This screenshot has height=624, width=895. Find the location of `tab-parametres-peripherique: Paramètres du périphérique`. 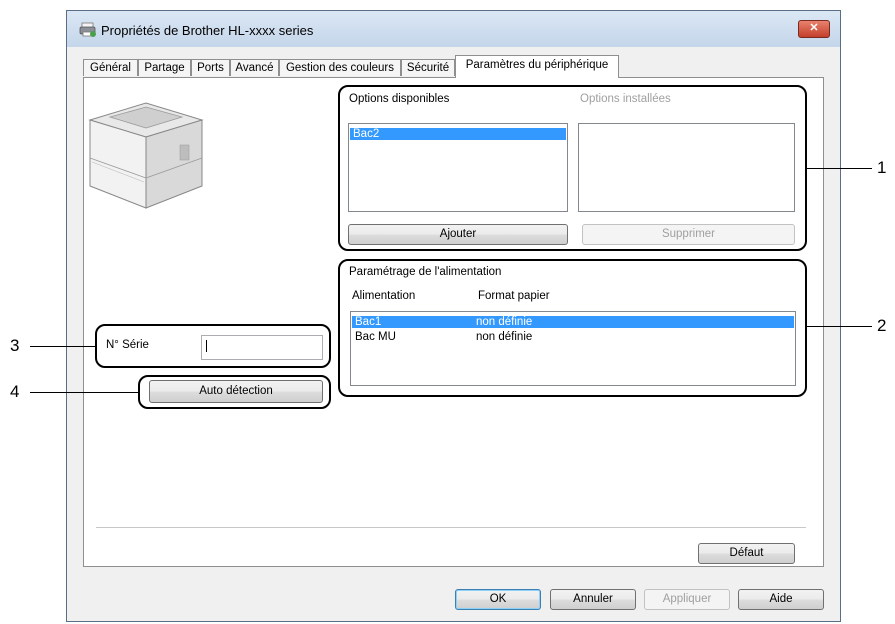

tab-parametres-peripherique: Paramètres du périphérique is located at coordinates (537, 66).